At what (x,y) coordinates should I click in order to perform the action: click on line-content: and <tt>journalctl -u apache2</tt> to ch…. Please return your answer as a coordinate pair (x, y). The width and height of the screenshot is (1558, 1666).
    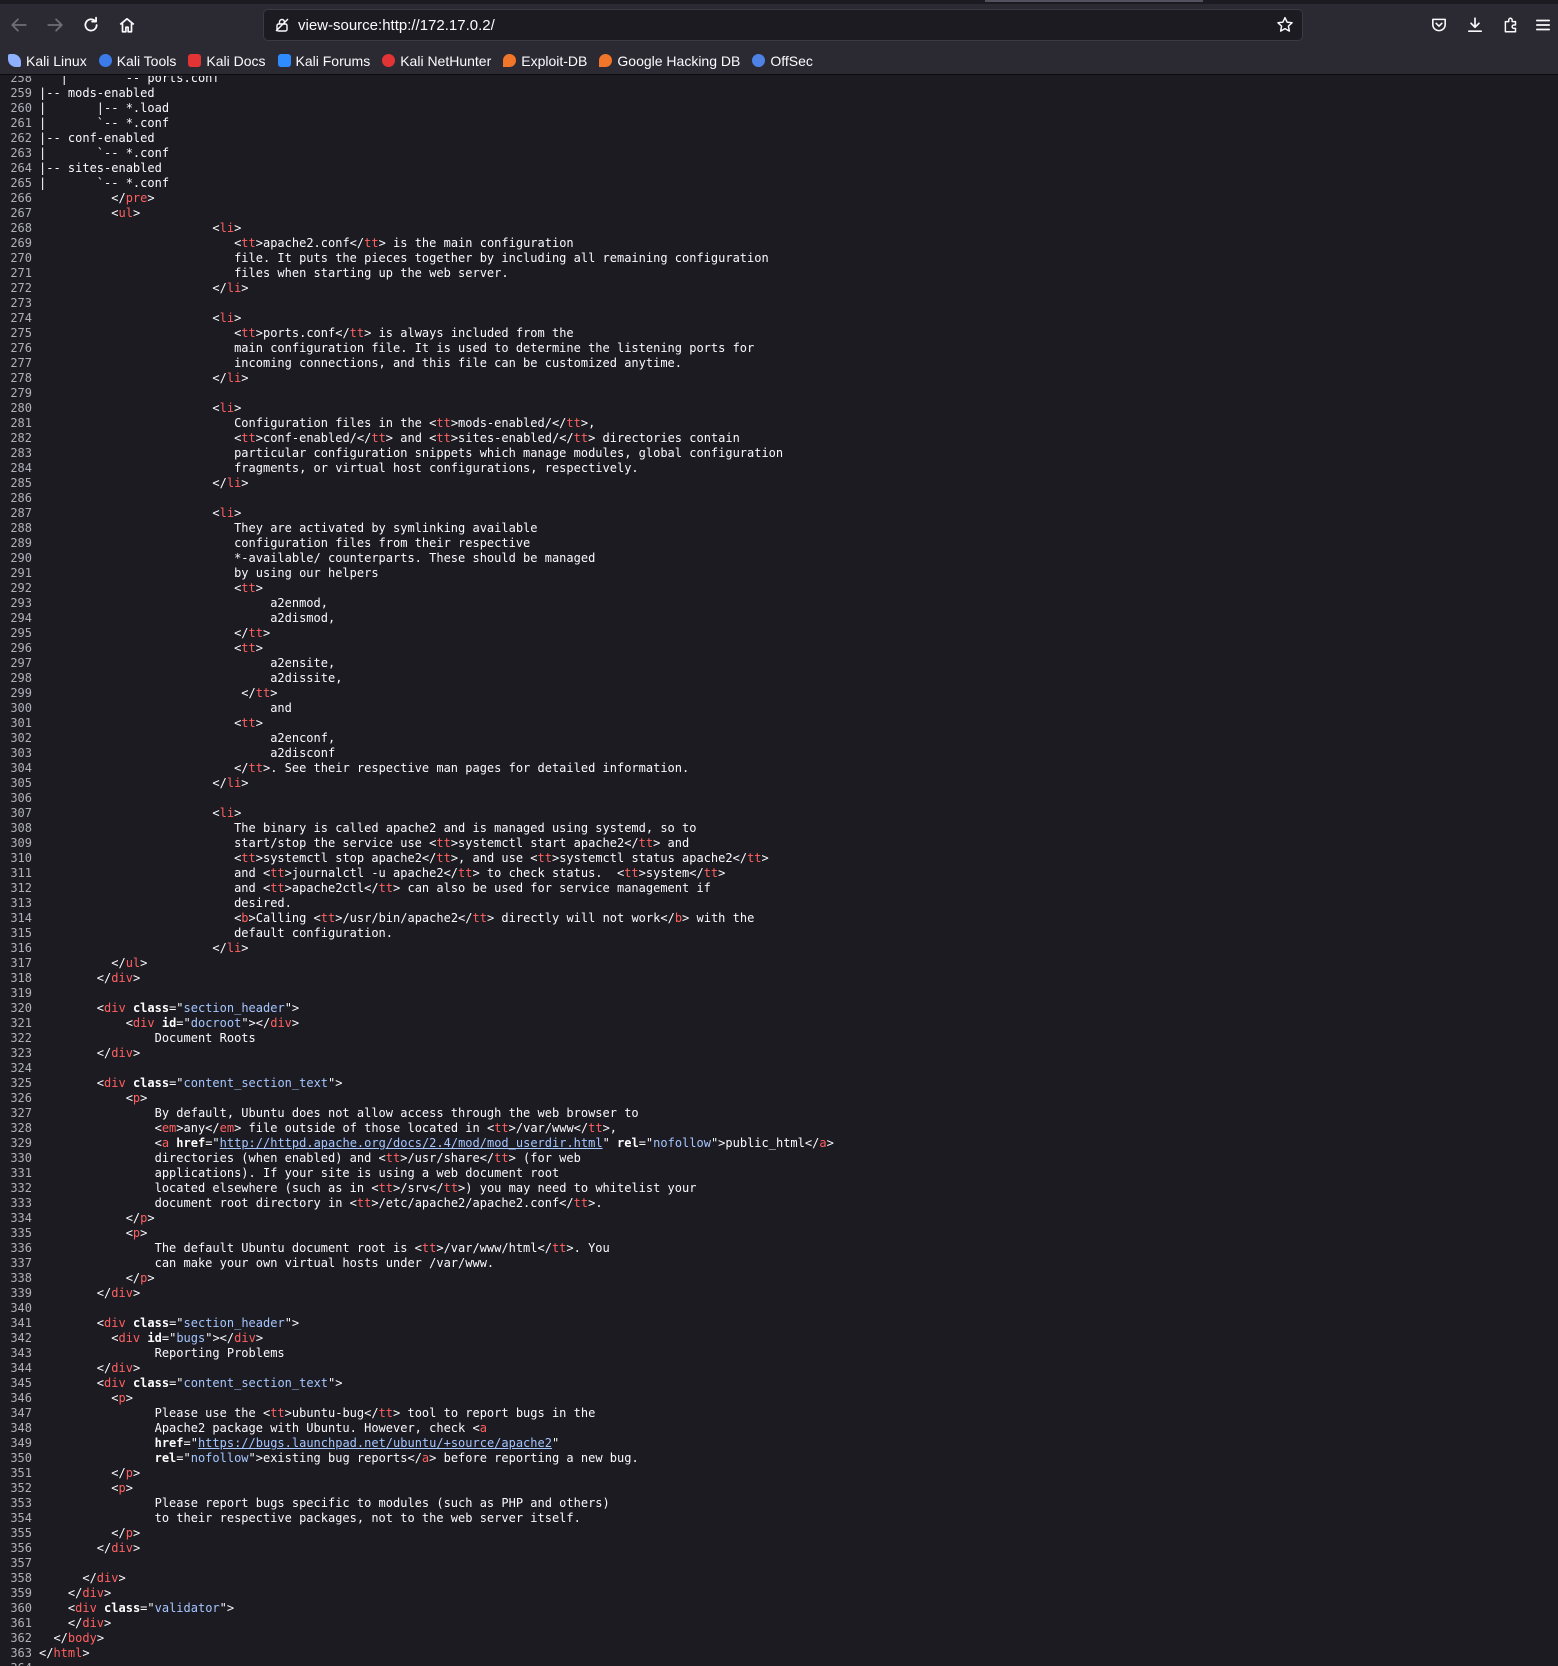
    Looking at the image, I should click on (382, 873).